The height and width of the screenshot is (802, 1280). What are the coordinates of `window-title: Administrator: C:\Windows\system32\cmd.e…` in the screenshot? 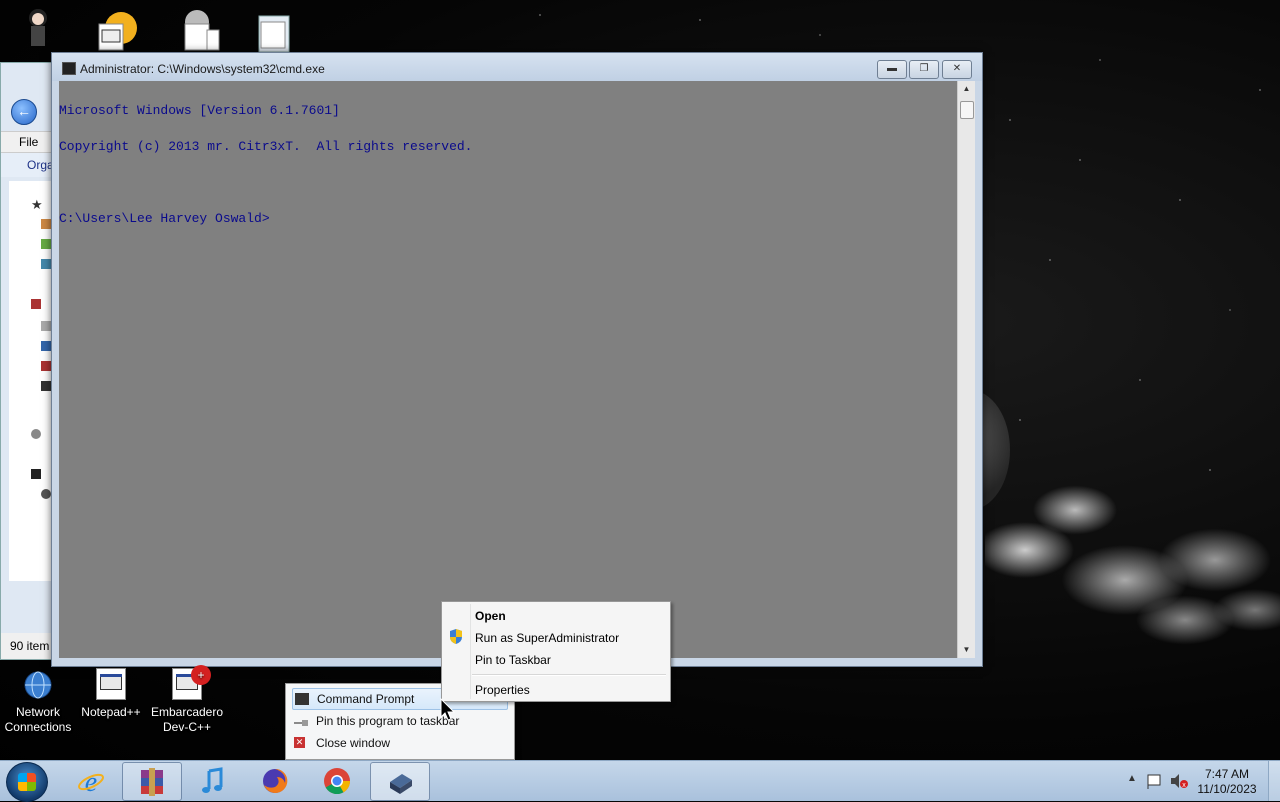 It's located at (202, 69).